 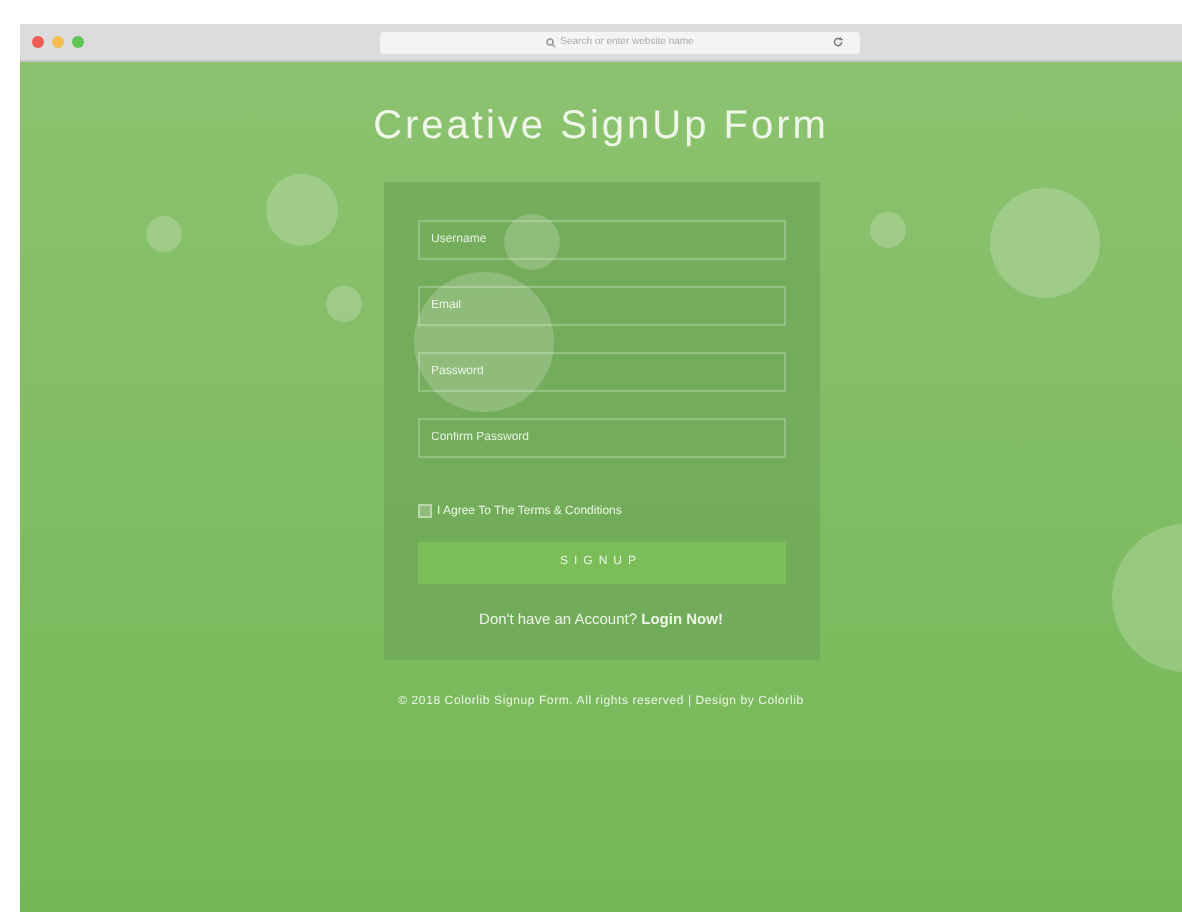 I want to click on close-window-icon, so click(x=38, y=42).